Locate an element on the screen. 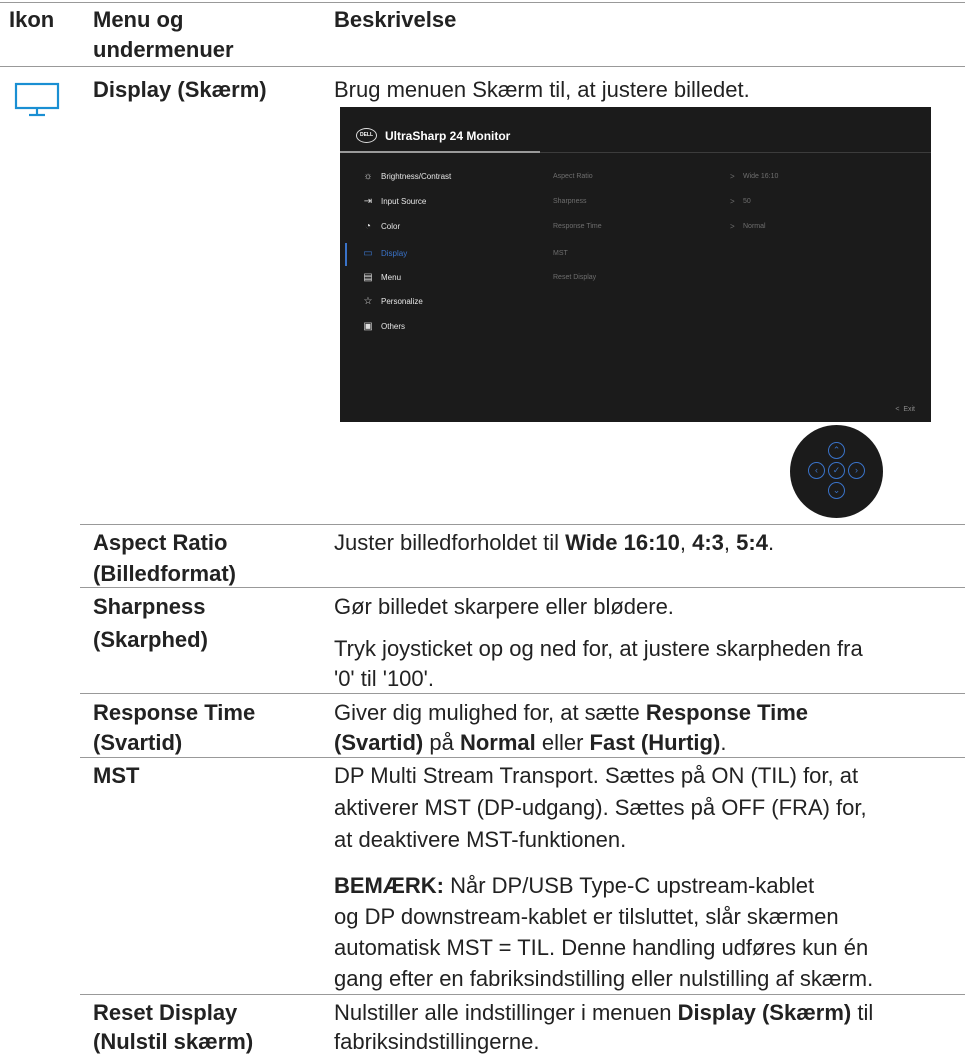  osd-menu-label: Others is located at coordinates (393, 326).